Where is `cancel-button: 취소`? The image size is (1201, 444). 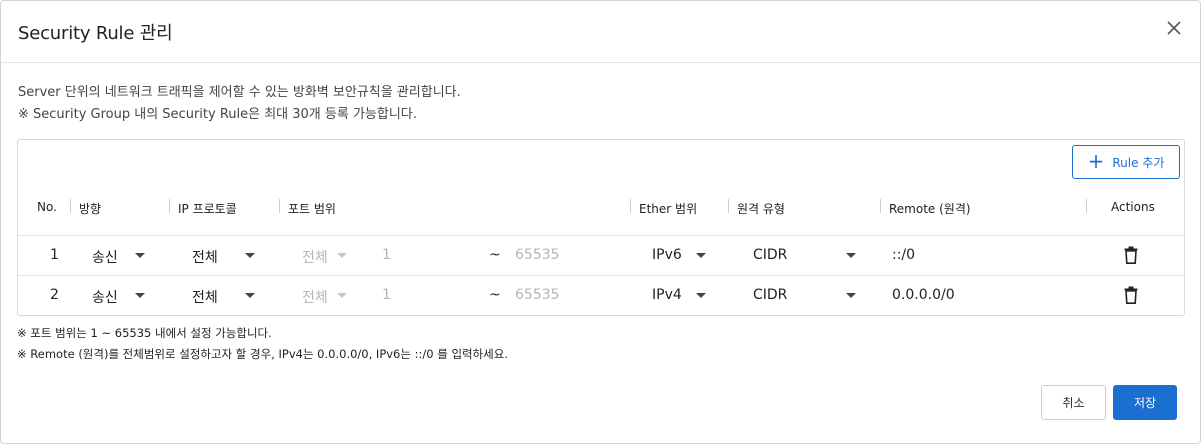
cancel-button: 취소 is located at coordinates (1073, 402).